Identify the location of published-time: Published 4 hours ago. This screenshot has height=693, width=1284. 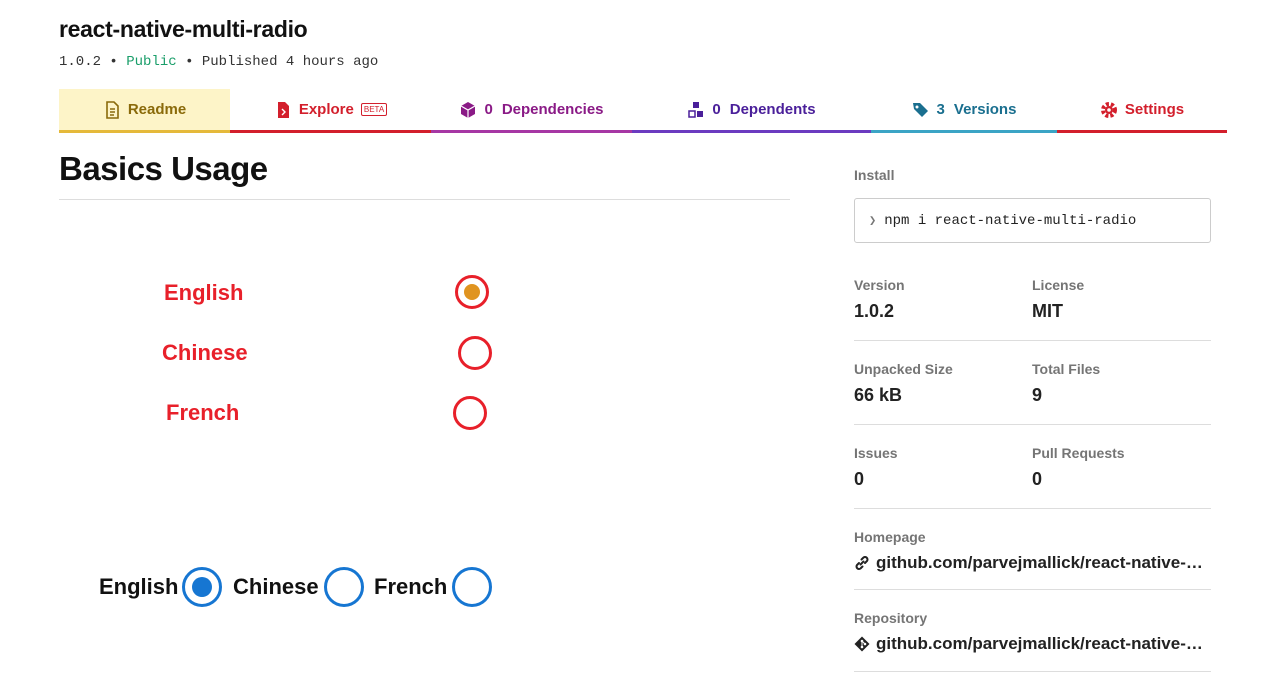
(290, 62).